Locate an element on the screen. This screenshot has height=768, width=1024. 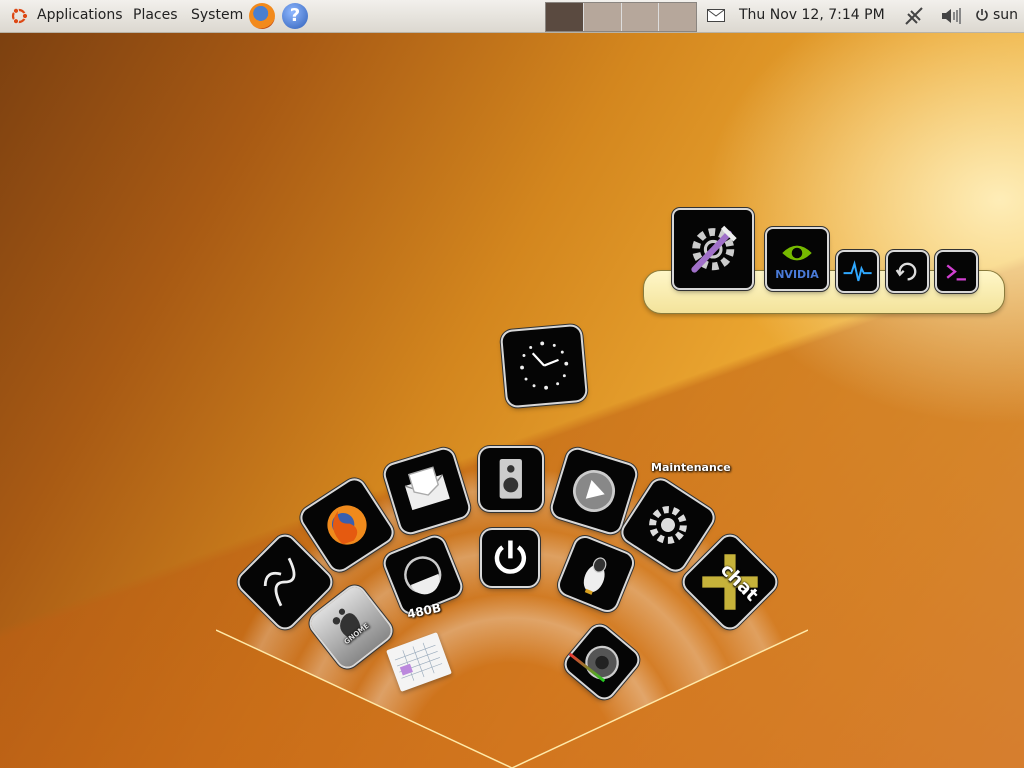
ubuntu-logo-icon is located at coordinates (19, 16).